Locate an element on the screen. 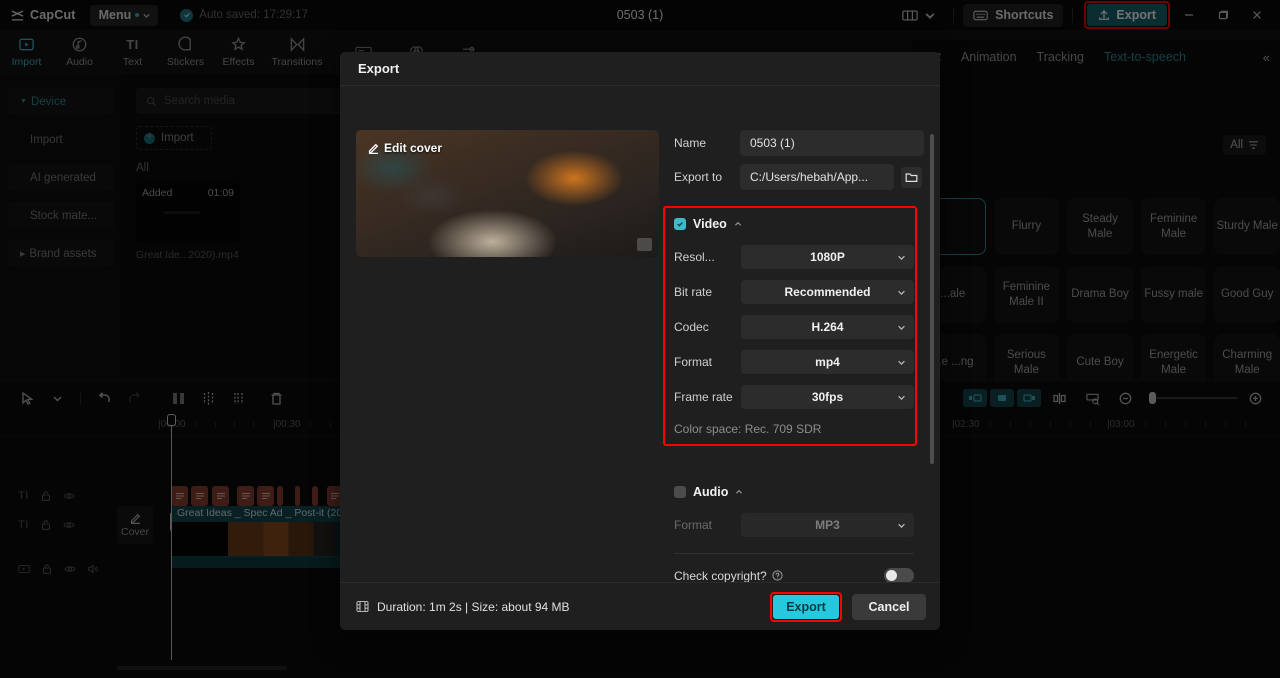 The image size is (1280, 678). resolution-select: 1080P is located at coordinates (827, 257).